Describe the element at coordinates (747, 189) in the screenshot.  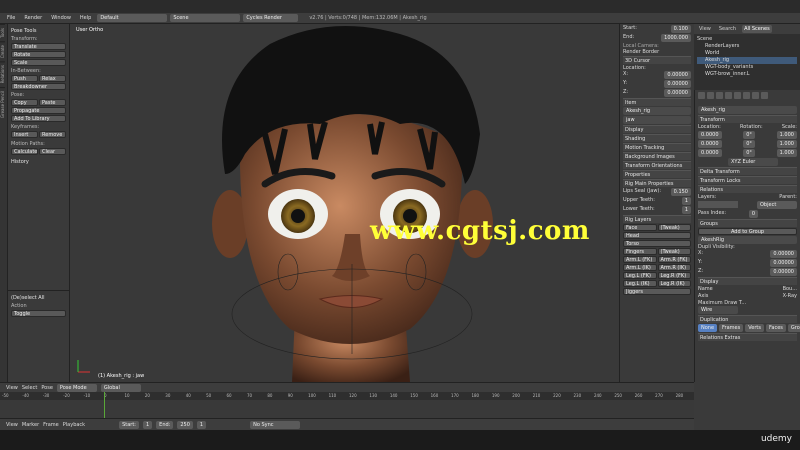
I see `relations-panel: Relations` at that location.